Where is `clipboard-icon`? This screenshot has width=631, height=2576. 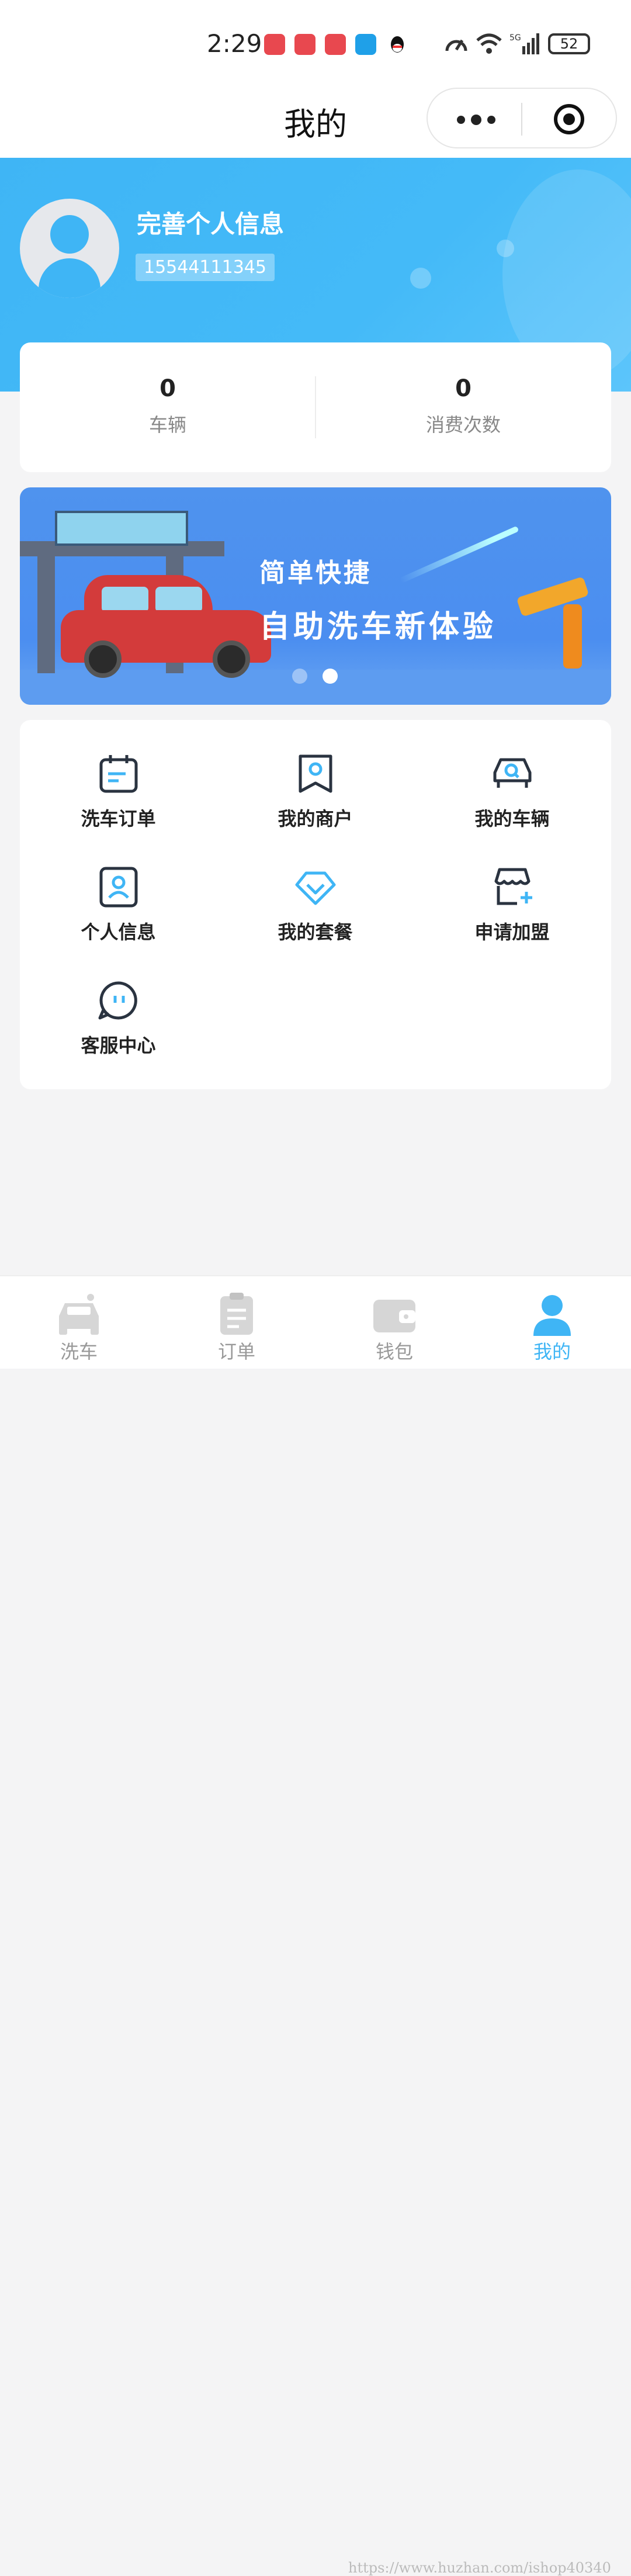
clipboard-icon is located at coordinates (236, 1315).